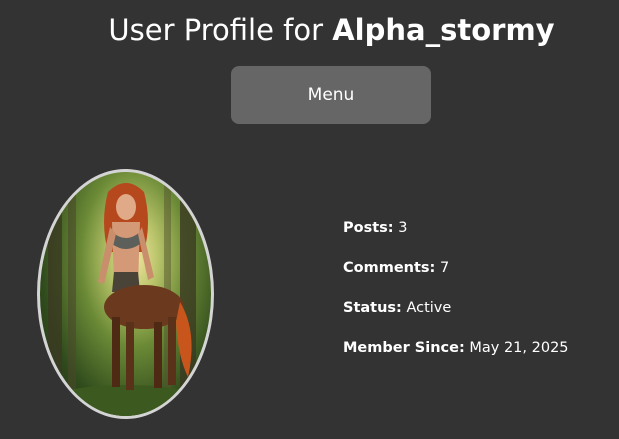  I want to click on menu-button: Menu, so click(331, 95).